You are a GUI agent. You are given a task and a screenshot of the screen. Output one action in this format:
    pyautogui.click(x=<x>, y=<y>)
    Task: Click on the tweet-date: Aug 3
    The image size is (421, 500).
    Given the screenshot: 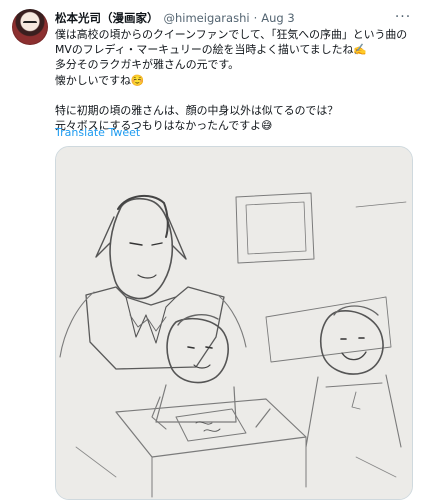 What is the action you would take?
    pyautogui.click(x=277, y=18)
    